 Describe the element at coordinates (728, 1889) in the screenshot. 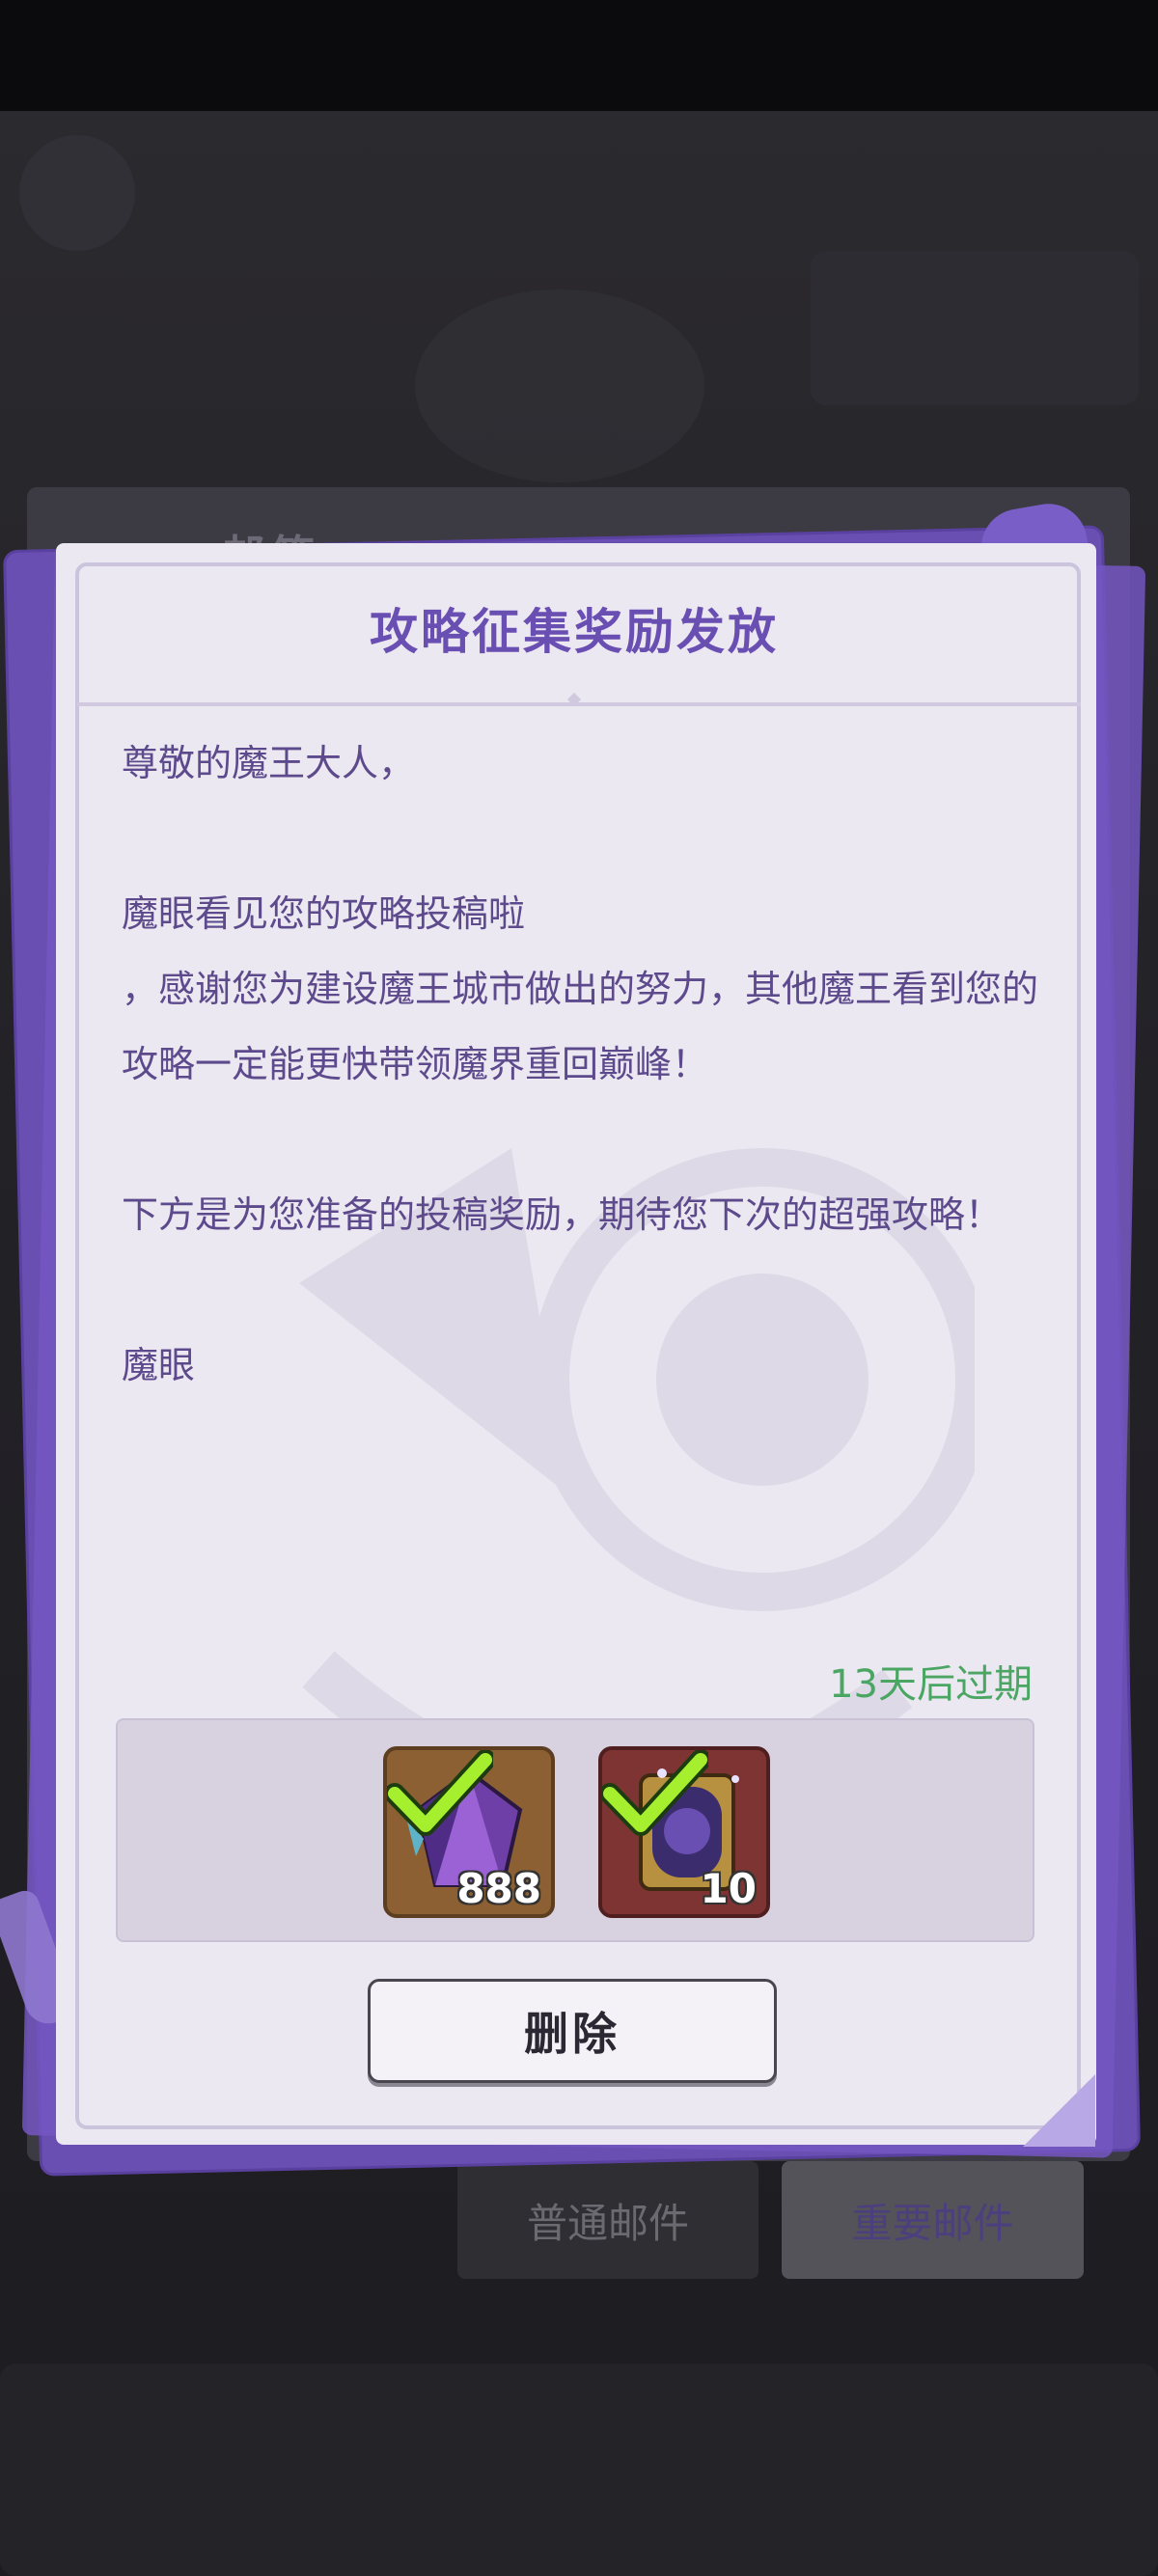

I see `reward-count: 10` at that location.